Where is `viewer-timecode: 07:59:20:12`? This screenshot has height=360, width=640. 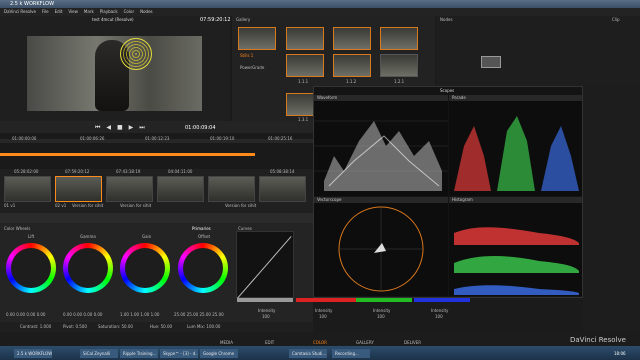 viewer-timecode: 07:59:20:12 is located at coordinates (215, 20).